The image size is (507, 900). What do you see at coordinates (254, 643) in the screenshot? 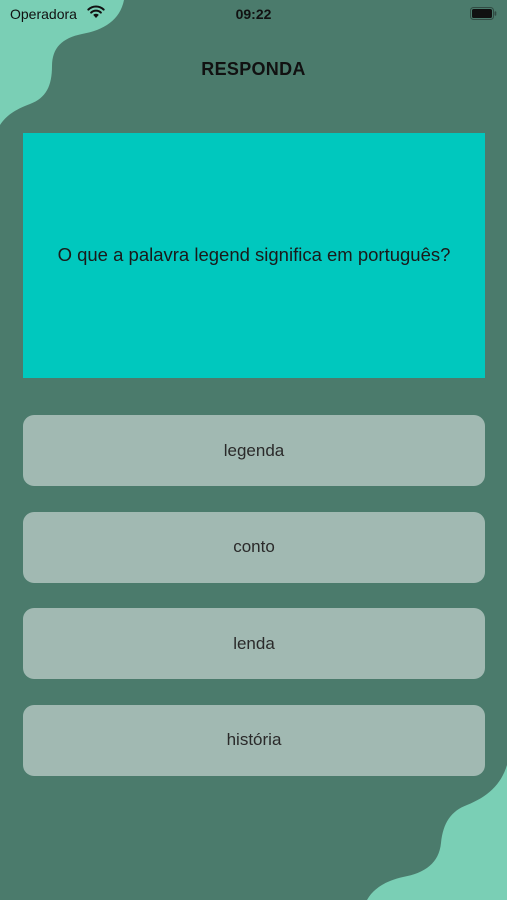
I see `answer-button-lenda: lenda` at bounding box center [254, 643].